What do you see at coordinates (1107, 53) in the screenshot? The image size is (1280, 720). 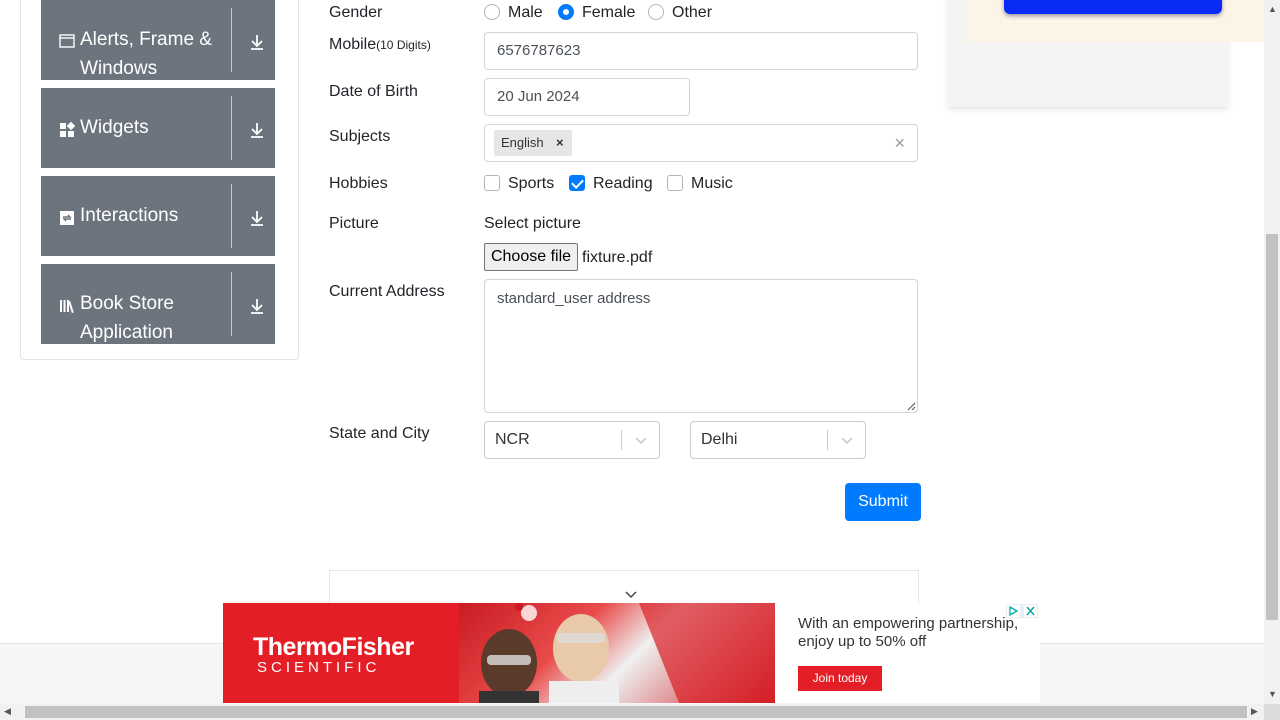 I see `right-ad-card` at bounding box center [1107, 53].